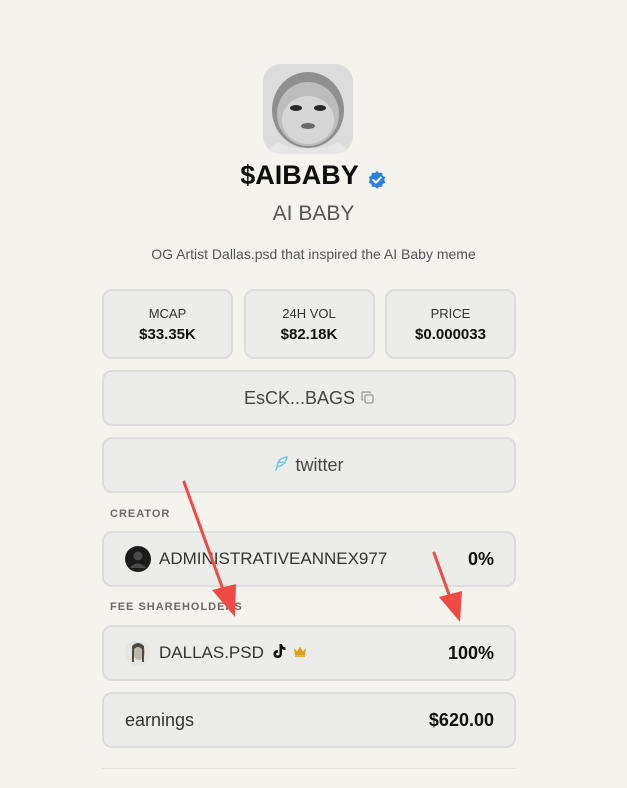 This screenshot has width=627, height=788. I want to click on earnings-value: $620.00, so click(461, 719).